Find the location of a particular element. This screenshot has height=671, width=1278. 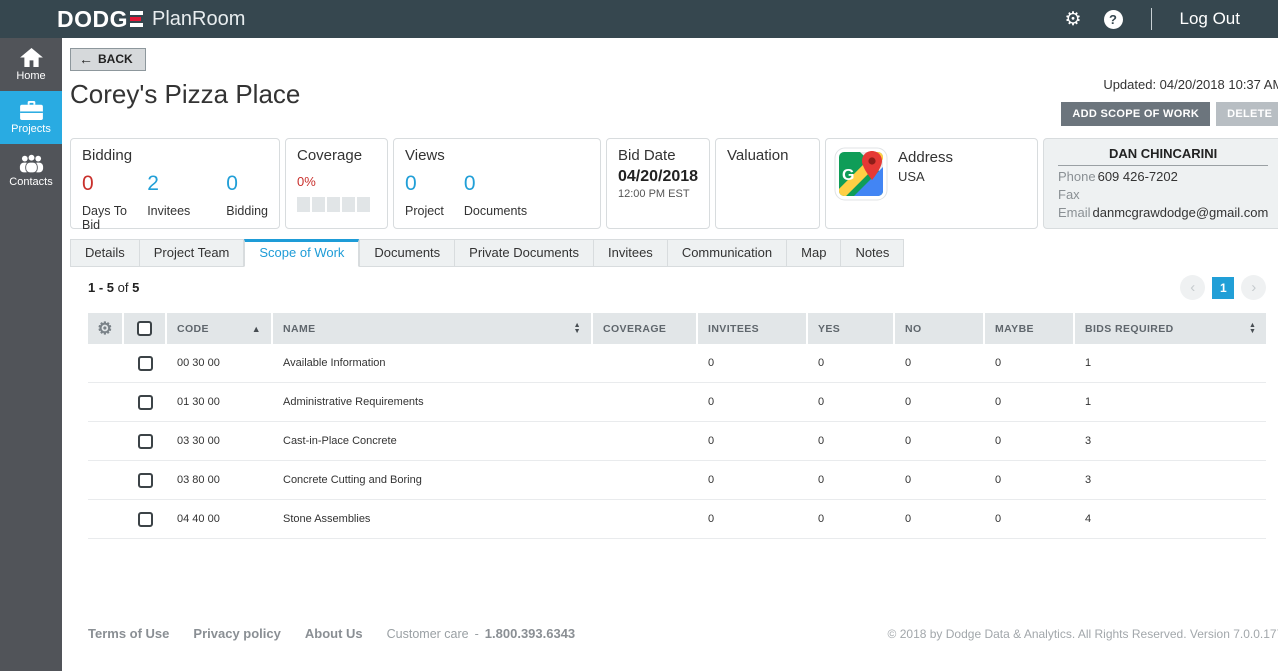

document-views-label: Documents is located at coordinates (495, 211).